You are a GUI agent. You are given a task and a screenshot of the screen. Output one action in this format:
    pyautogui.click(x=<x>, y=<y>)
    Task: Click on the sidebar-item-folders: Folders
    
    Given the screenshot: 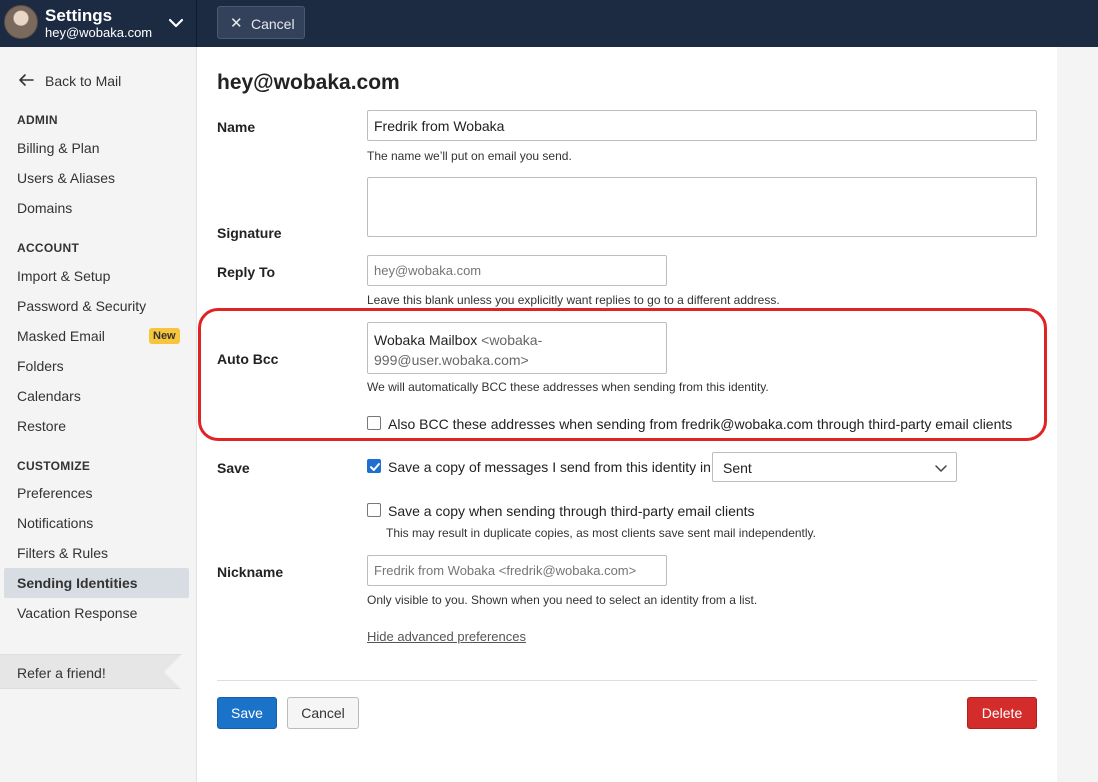 What is the action you would take?
    pyautogui.click(x=96, y=366)
    